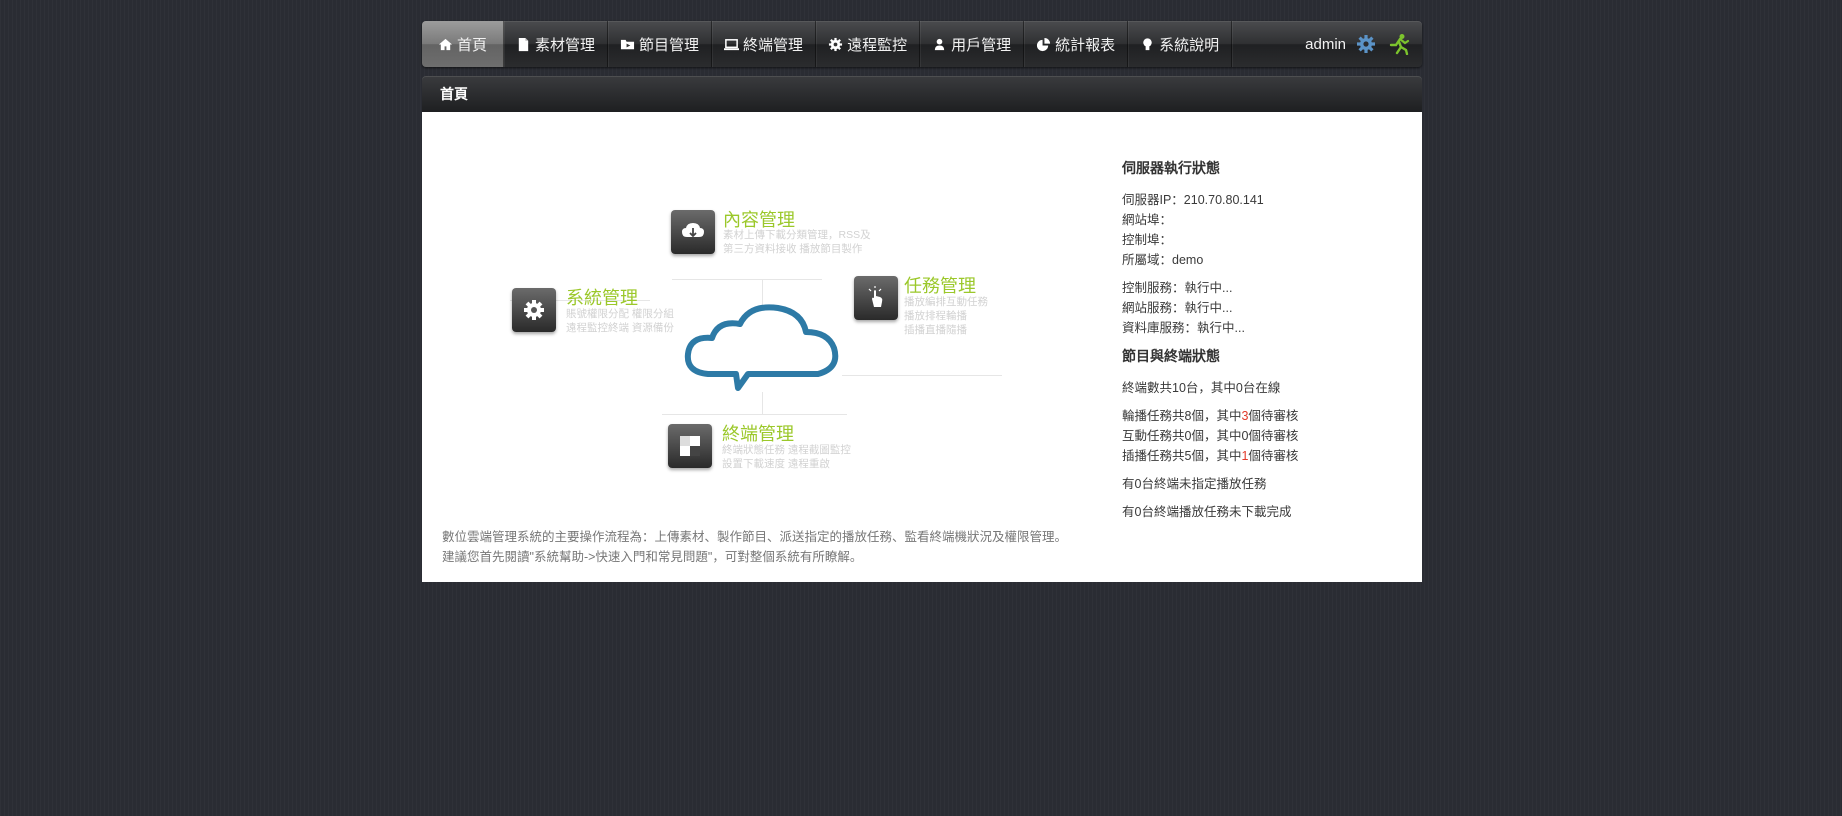 Image resolution: width=1842 pixels, height=816 pixels. I want to click on content-management-desc-1: 素材上傳下載分類管理，RSS及, so click(797, 235).